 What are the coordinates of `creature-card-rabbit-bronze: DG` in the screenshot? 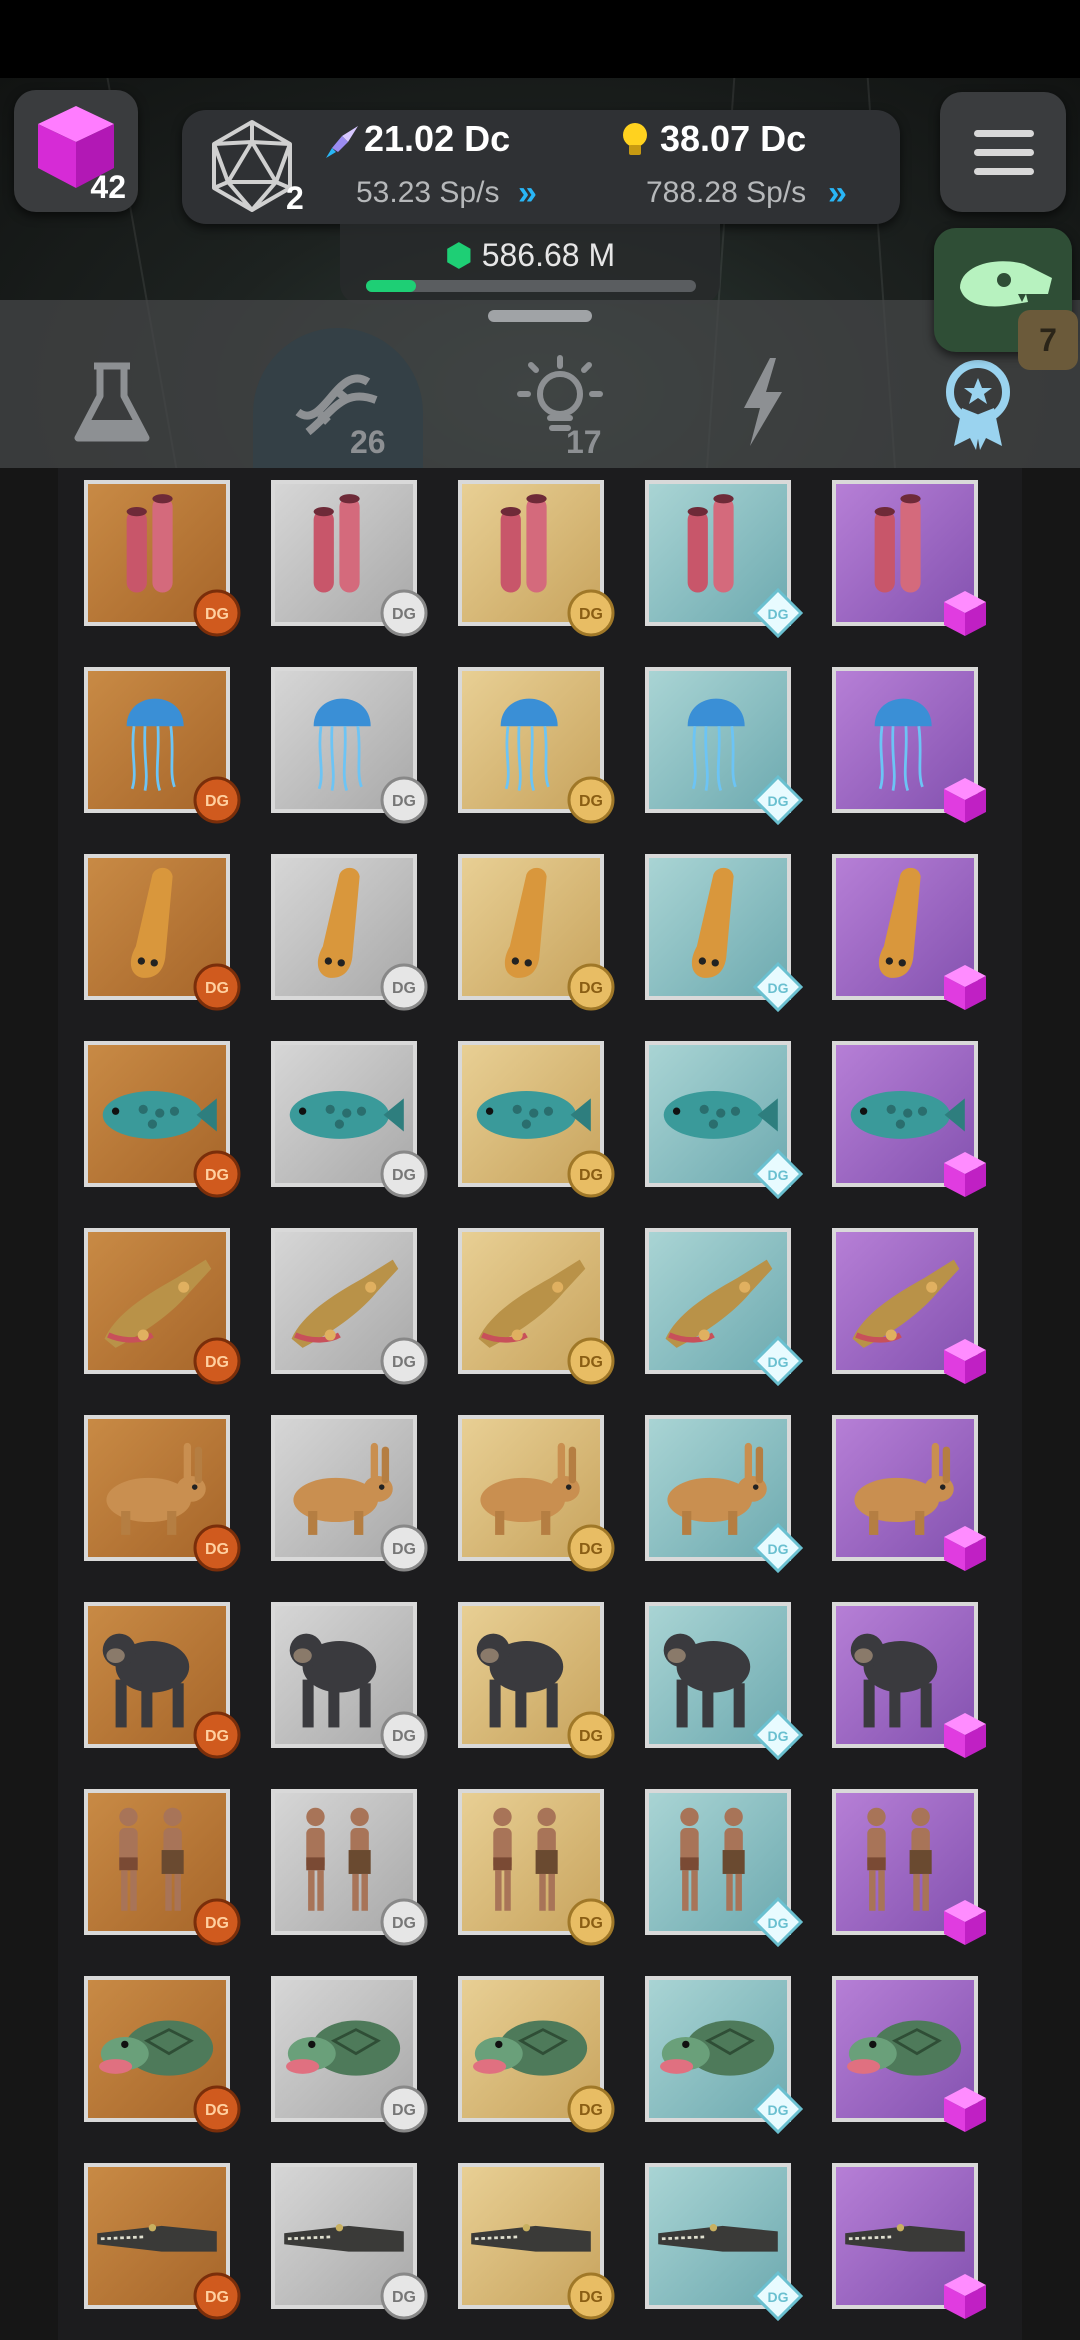 It's located at (162, 1493).